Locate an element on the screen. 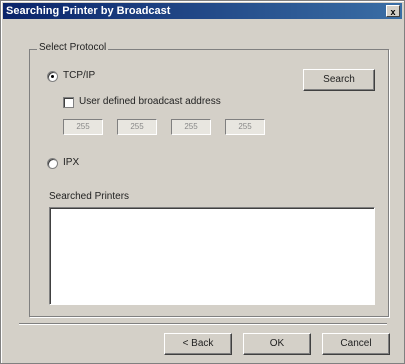 Image resolution: width=405 pixels, height=364 pixels. back-button: < Back is located at coordinates (198, 344).